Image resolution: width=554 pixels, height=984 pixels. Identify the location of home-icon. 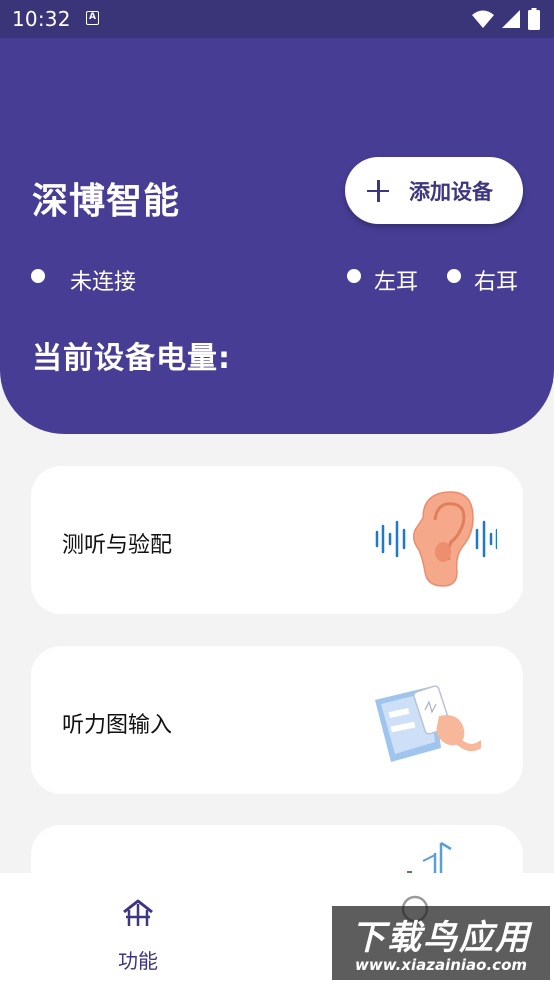
(138, 912).